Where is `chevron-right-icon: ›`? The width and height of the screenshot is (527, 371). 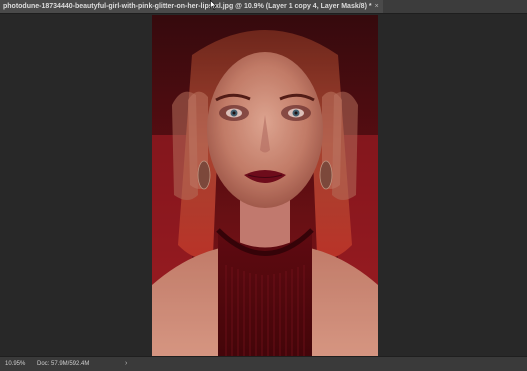 chevron-right-icon: › is located at coordinates (126, 364).